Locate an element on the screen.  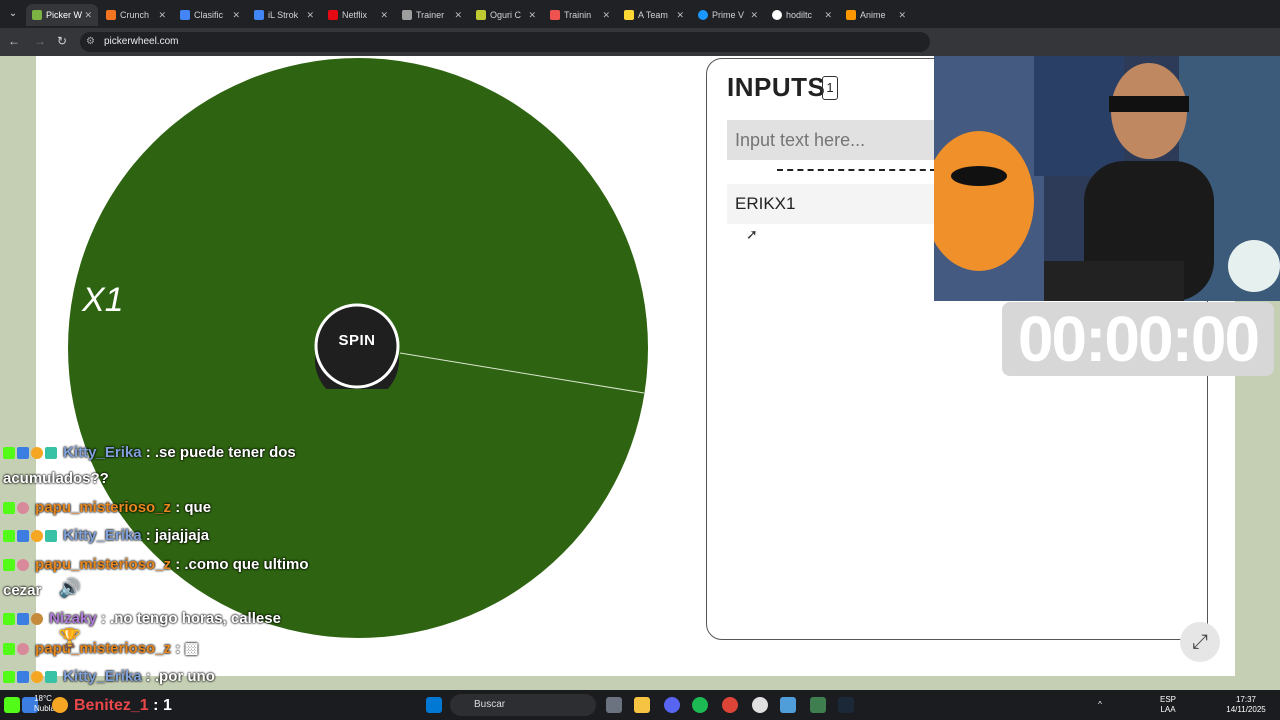
chat-message: Kitty_Erika : jajajjaja is located at coordinates (106, 535).